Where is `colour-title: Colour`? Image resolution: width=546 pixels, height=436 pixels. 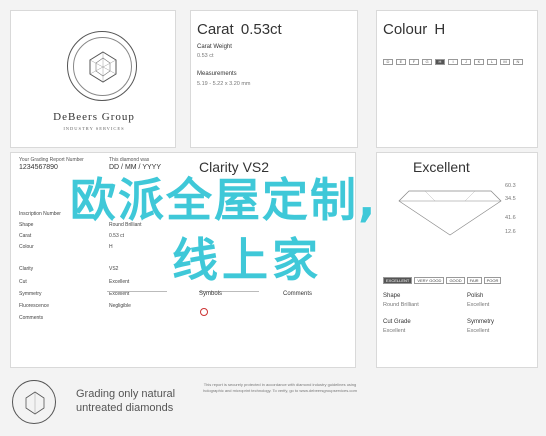 colour-title: Colour is located at coordinates (405, 29).